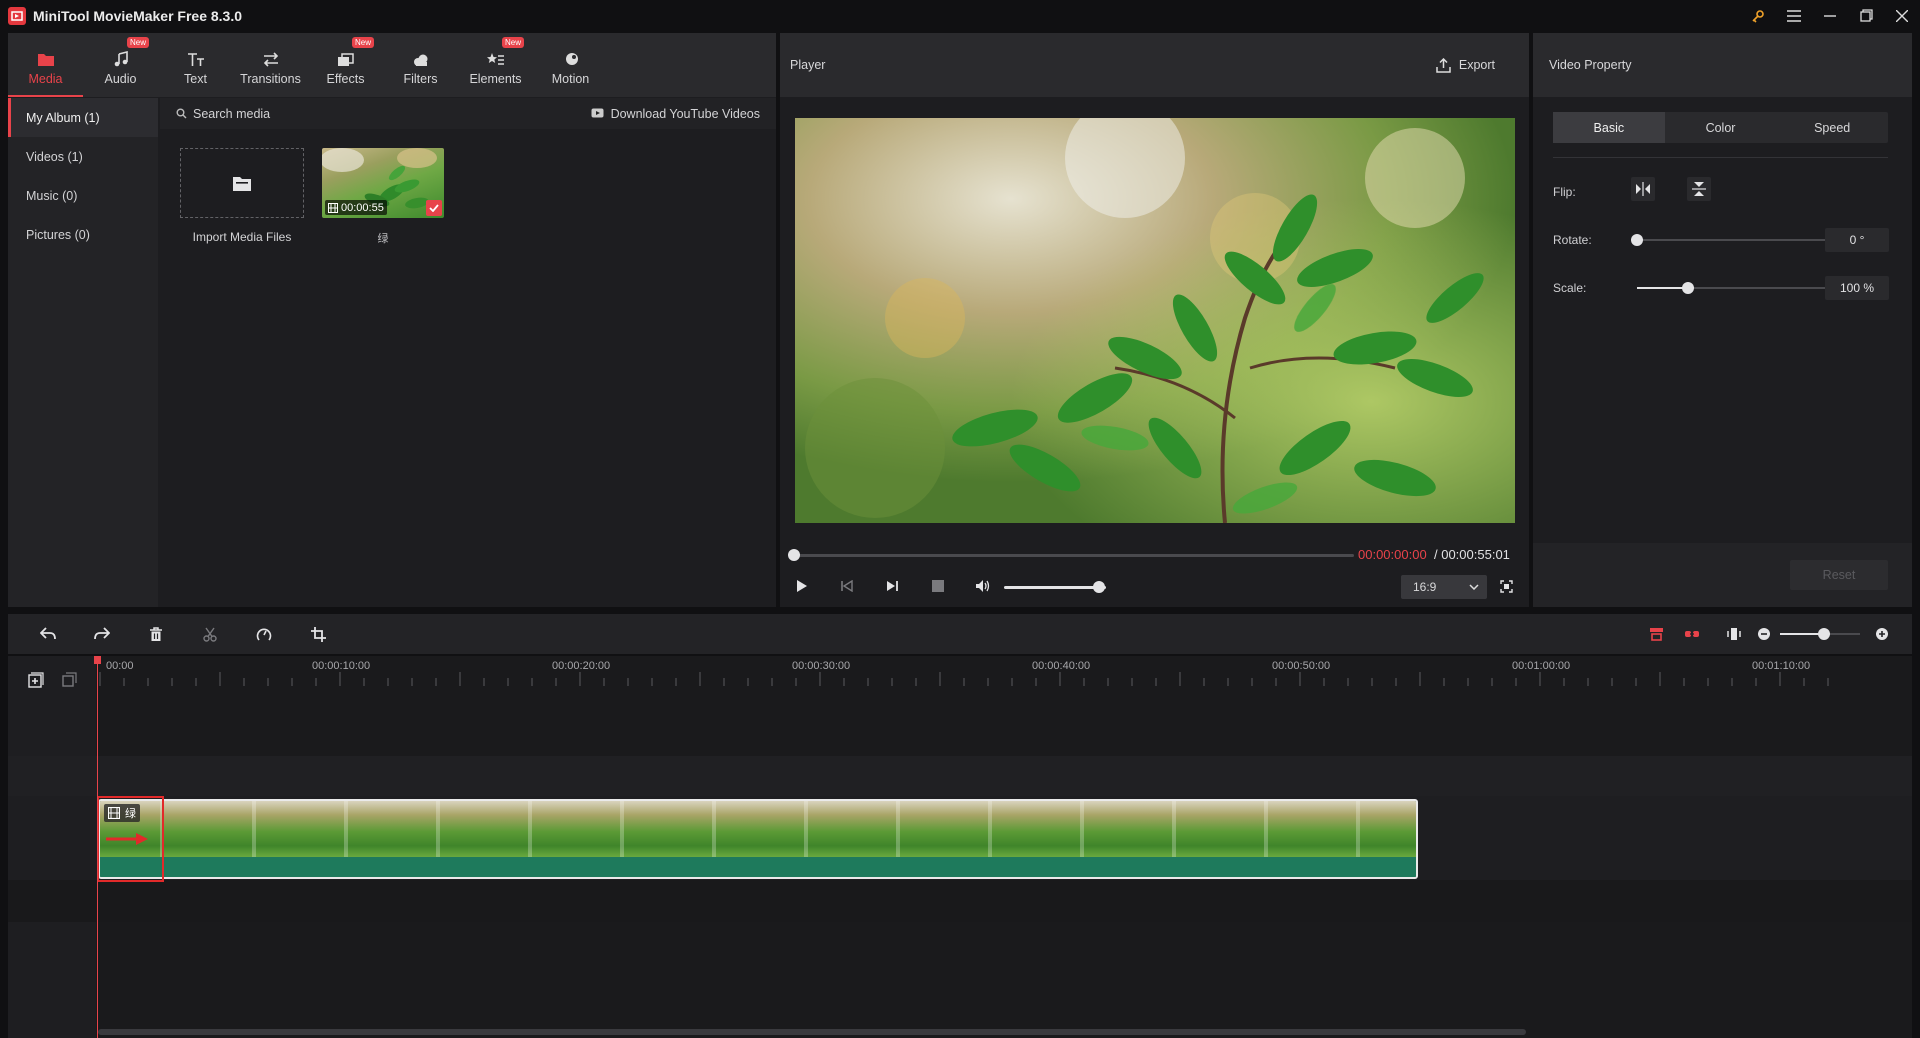 This screenshot has height=1038, width=1920. What do you see at coordinates (1857, 240) in the screenshot?
I see `rotate-value-input: 0 °` at bounding box center [1857, 240].